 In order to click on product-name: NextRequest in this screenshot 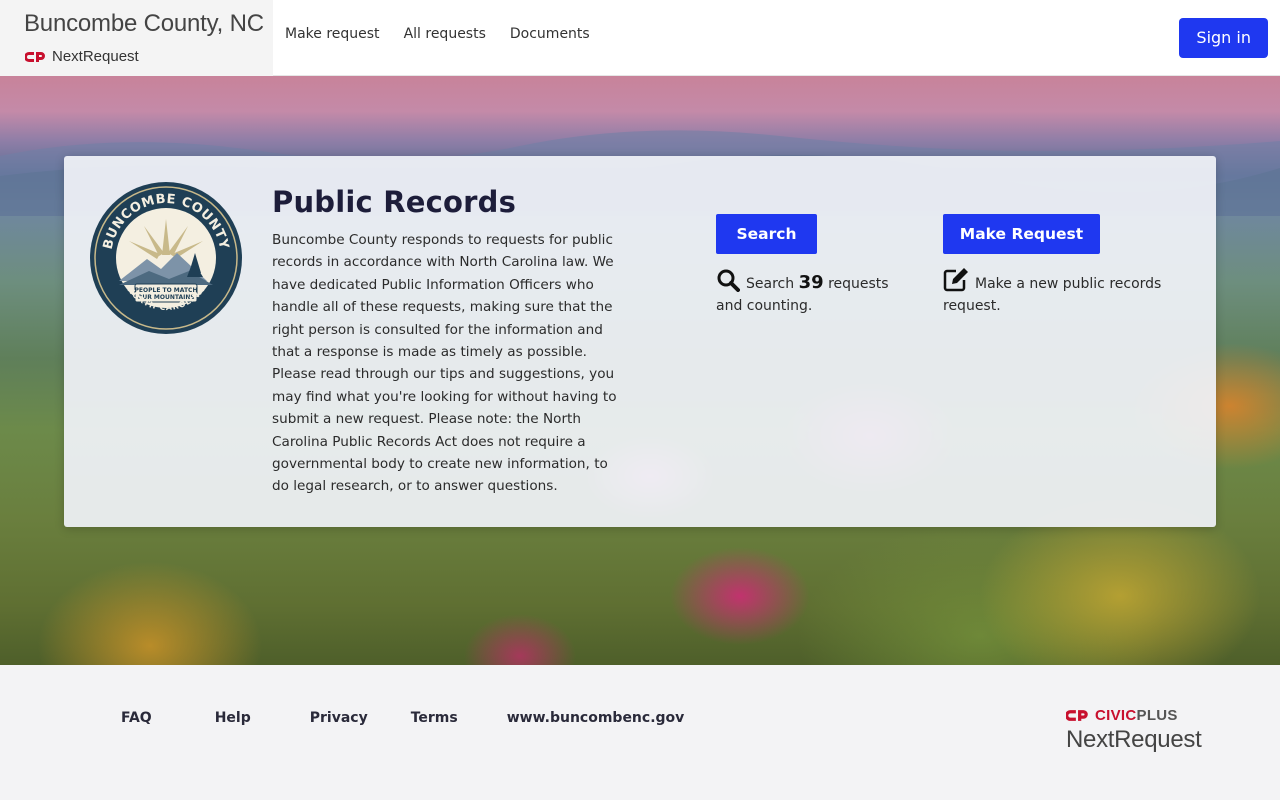, I will do `click(95, 56)`.